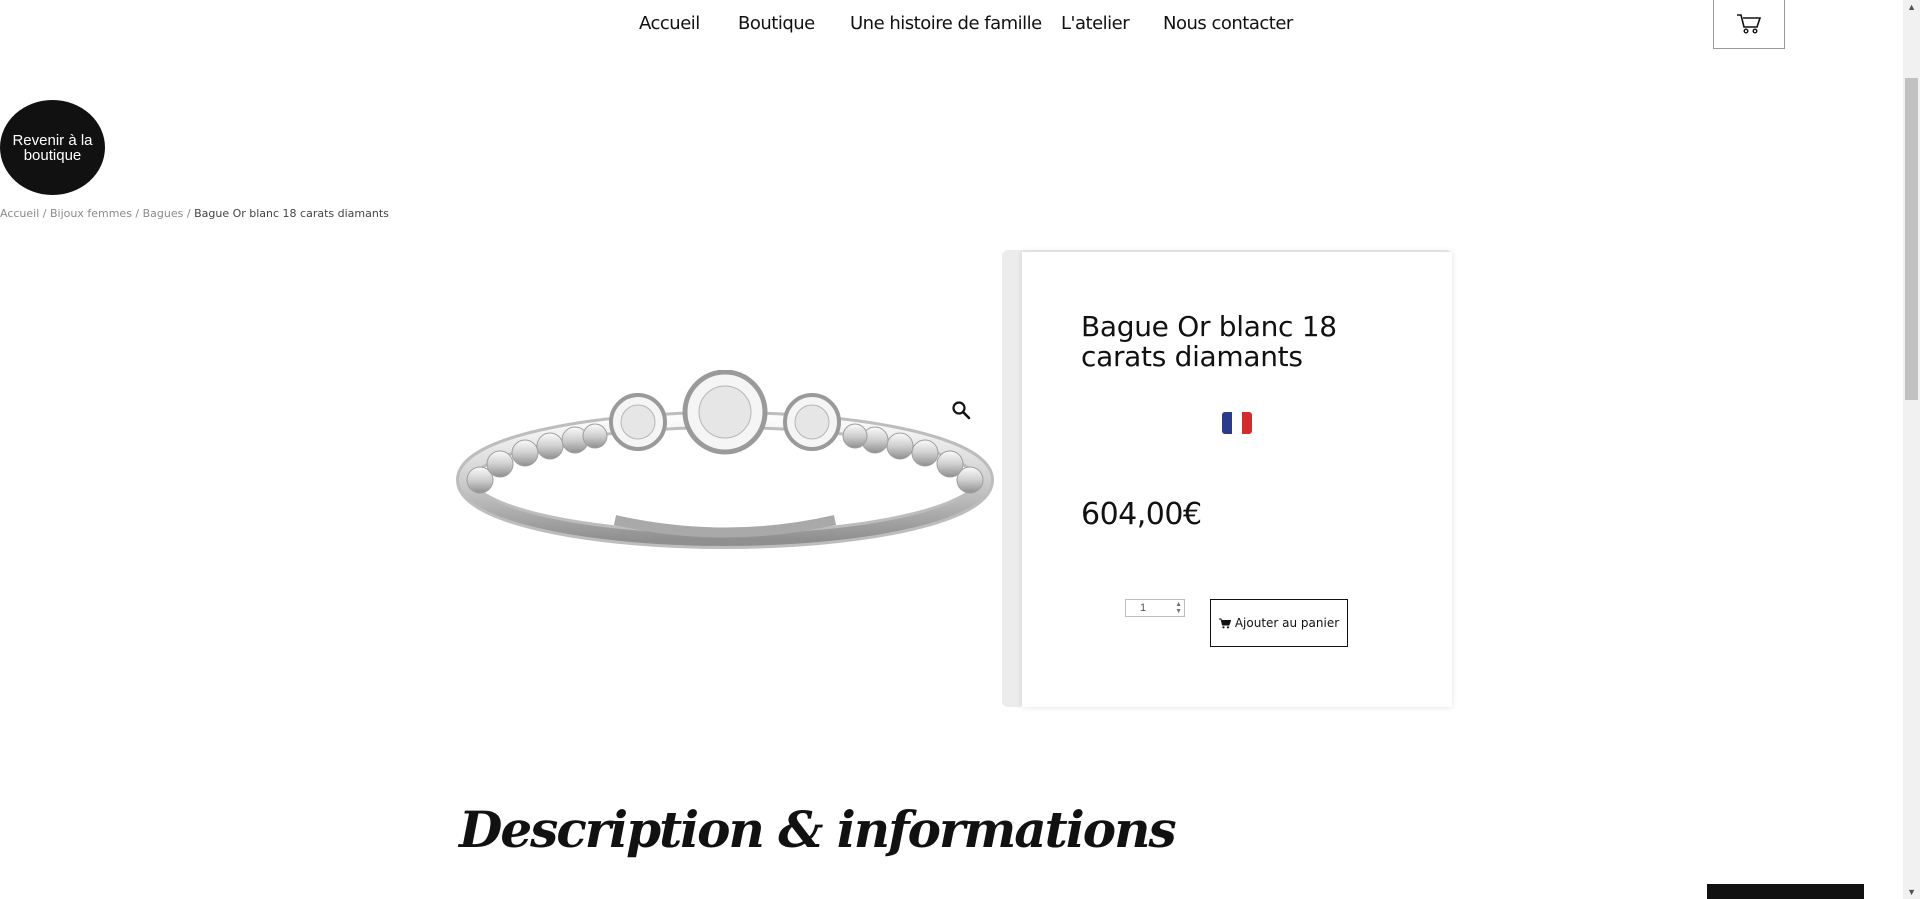 The height and width of the screenshot is (899, 1920). Describe the element at coordinates (52, 147) in the screenshot. I see `back-to-shop-button: Revenir à la boutique` at that location.